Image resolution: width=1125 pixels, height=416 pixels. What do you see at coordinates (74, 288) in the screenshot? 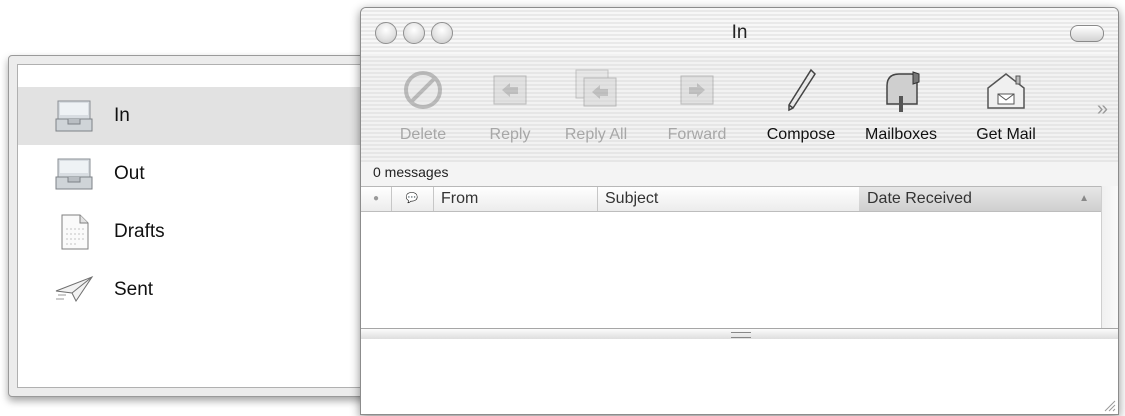
I see `paper-plane-icon` at bounding box center [74, 288].